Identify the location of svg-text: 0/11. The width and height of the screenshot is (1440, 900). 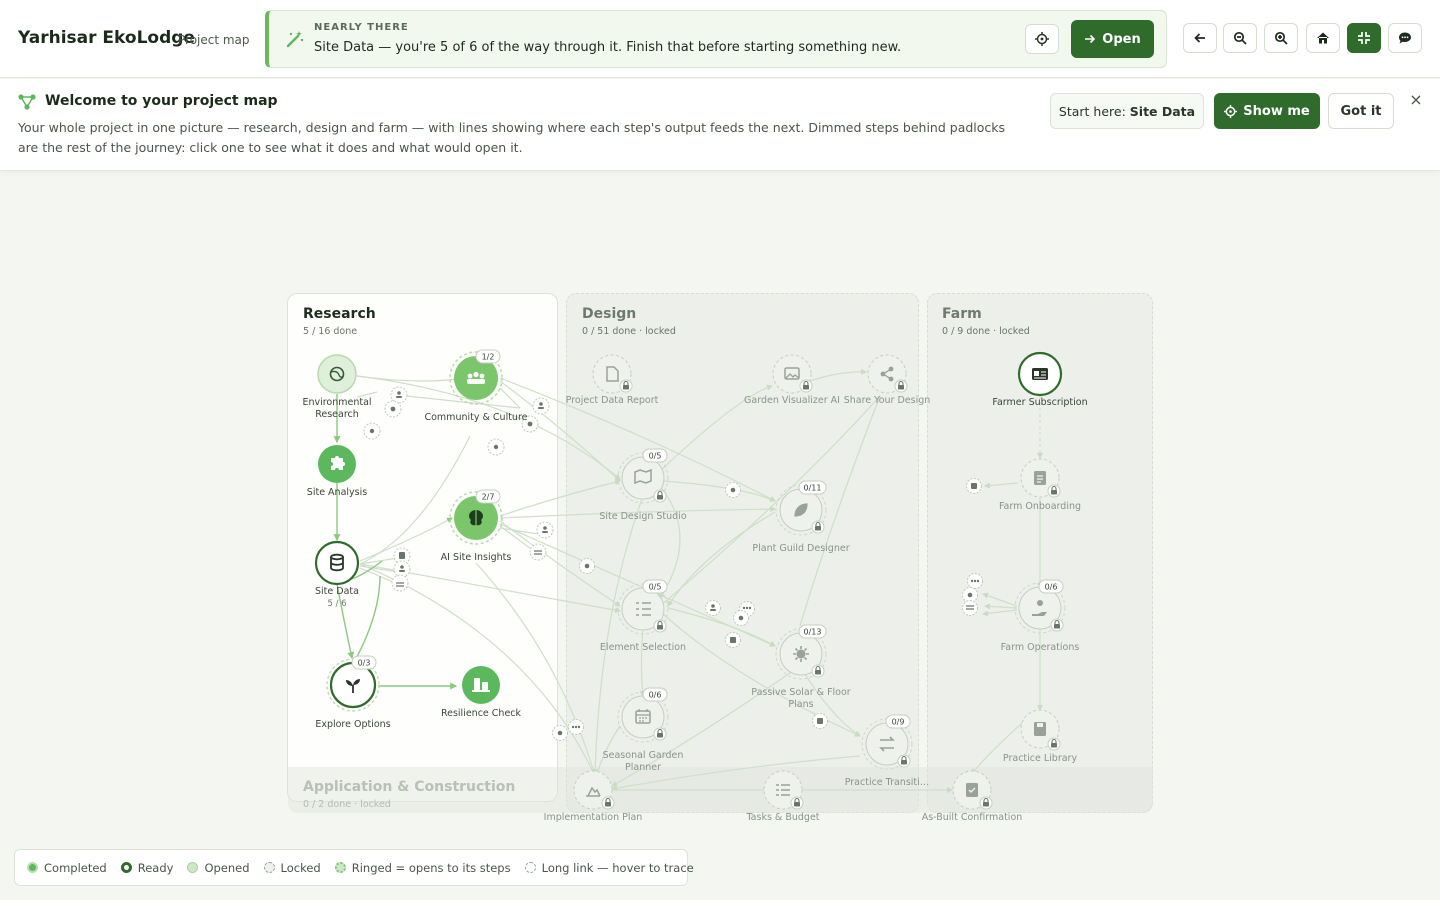
(813, 488).